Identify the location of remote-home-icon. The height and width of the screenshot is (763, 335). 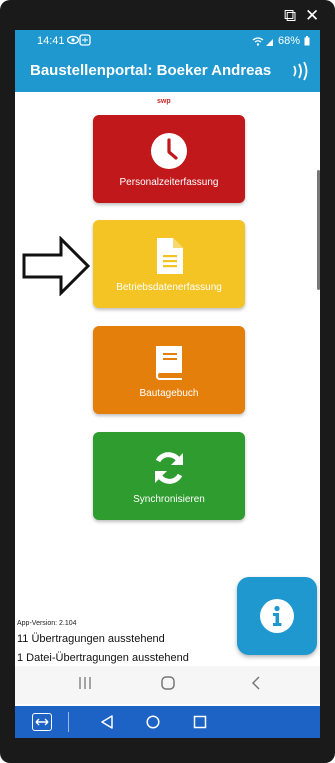
(153, 722).